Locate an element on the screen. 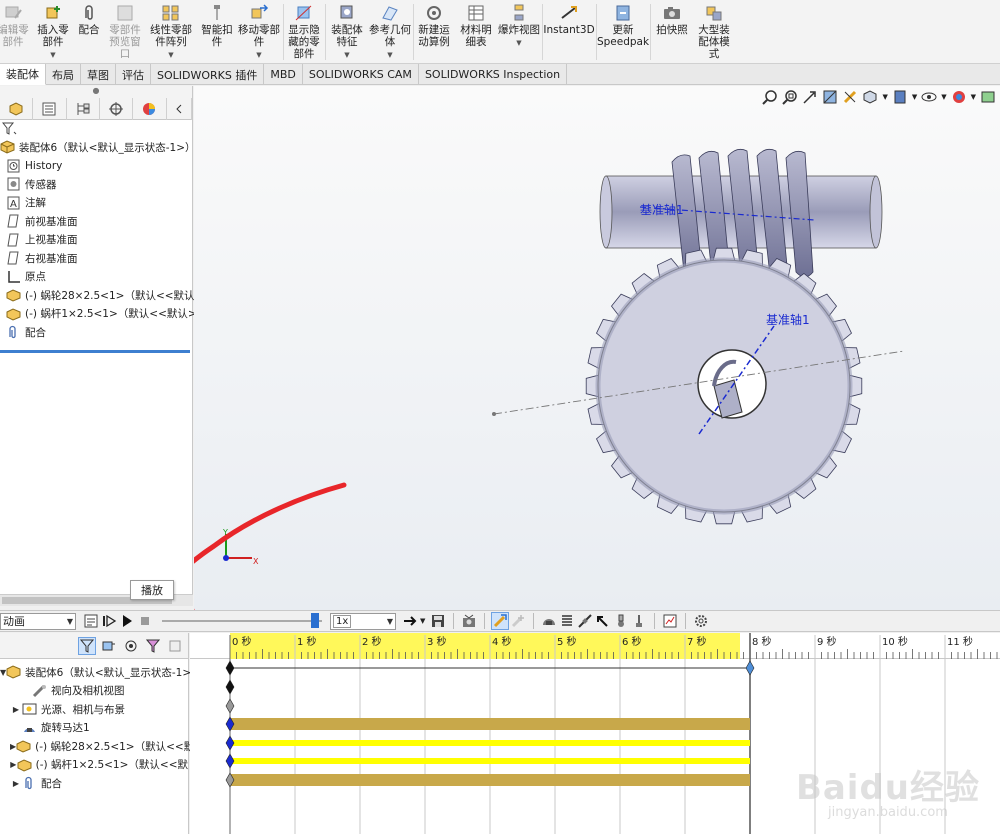 This screenshot has width=1000, height=834. tree-item-worm-gear: (-) 蜗轮28×2.5<1>（默认<<默认>_ is located at coordinates (104, 295).